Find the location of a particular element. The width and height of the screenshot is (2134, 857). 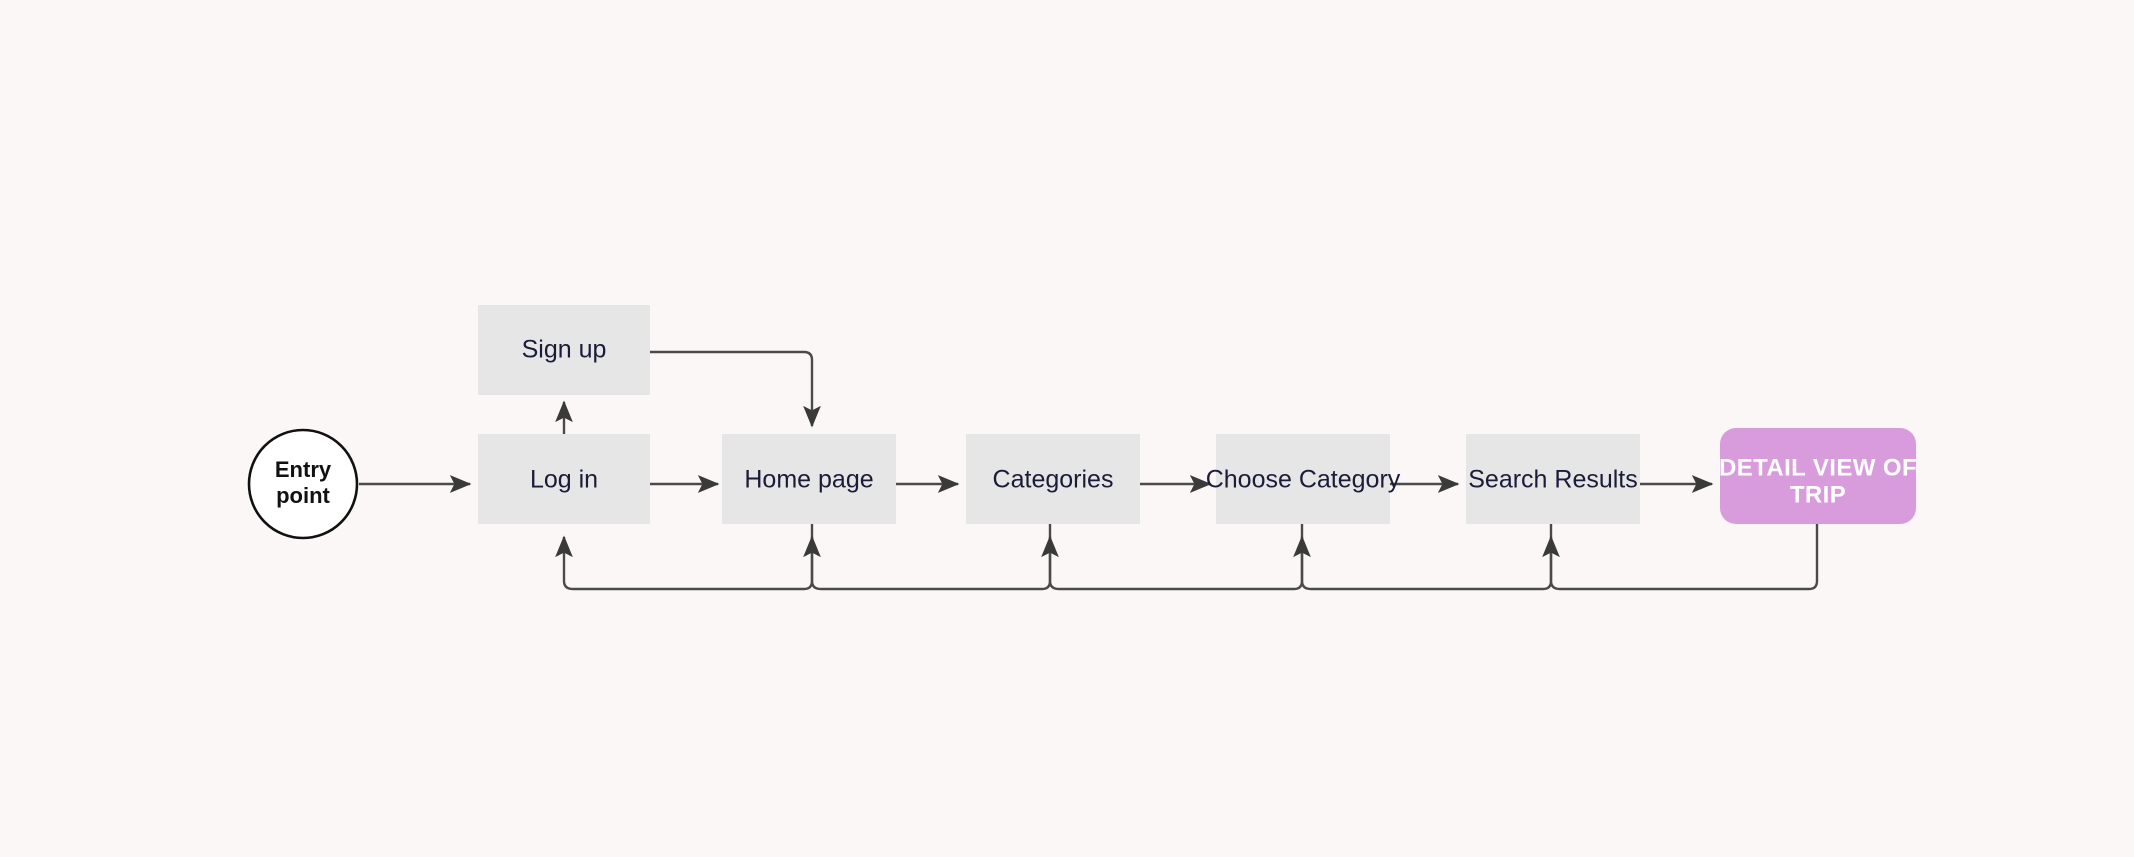

home-page-label: Home page is located at coordinates (808, 480).